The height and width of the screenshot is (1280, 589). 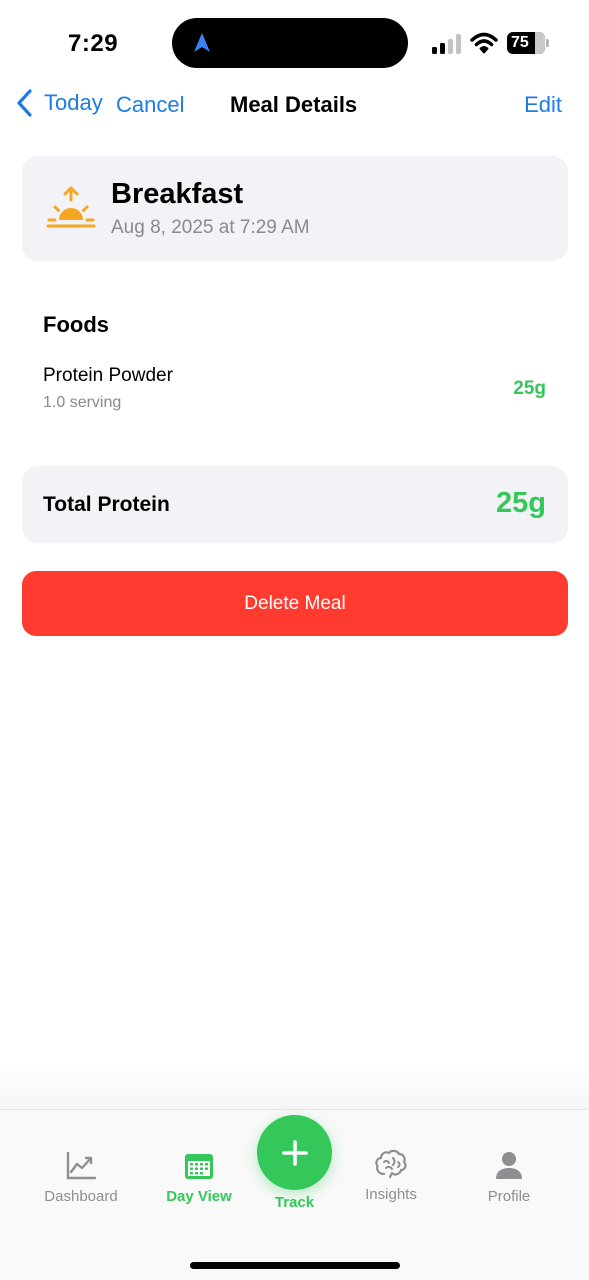 I want to click on tab-profile: Profile, so click(x=509, y=1177).